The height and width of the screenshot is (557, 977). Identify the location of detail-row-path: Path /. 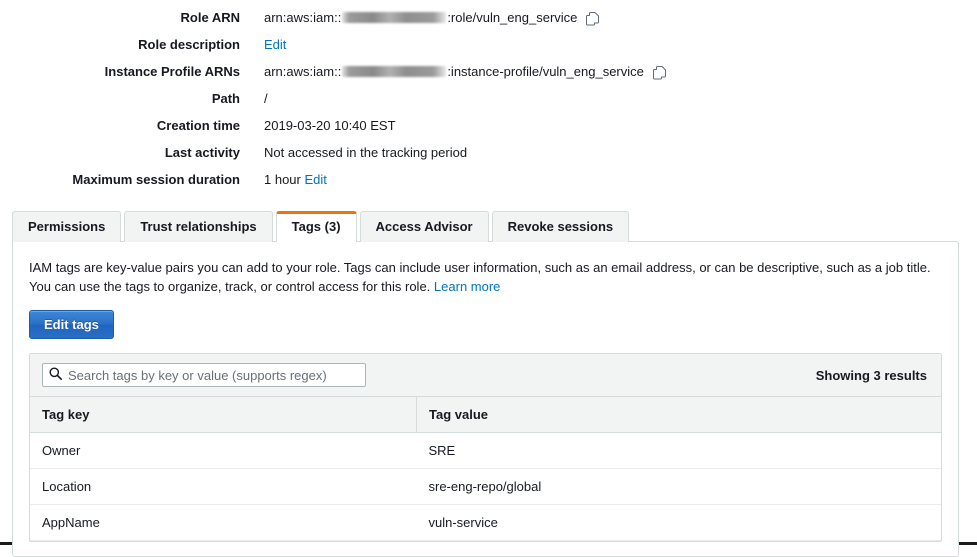
(488, 104).